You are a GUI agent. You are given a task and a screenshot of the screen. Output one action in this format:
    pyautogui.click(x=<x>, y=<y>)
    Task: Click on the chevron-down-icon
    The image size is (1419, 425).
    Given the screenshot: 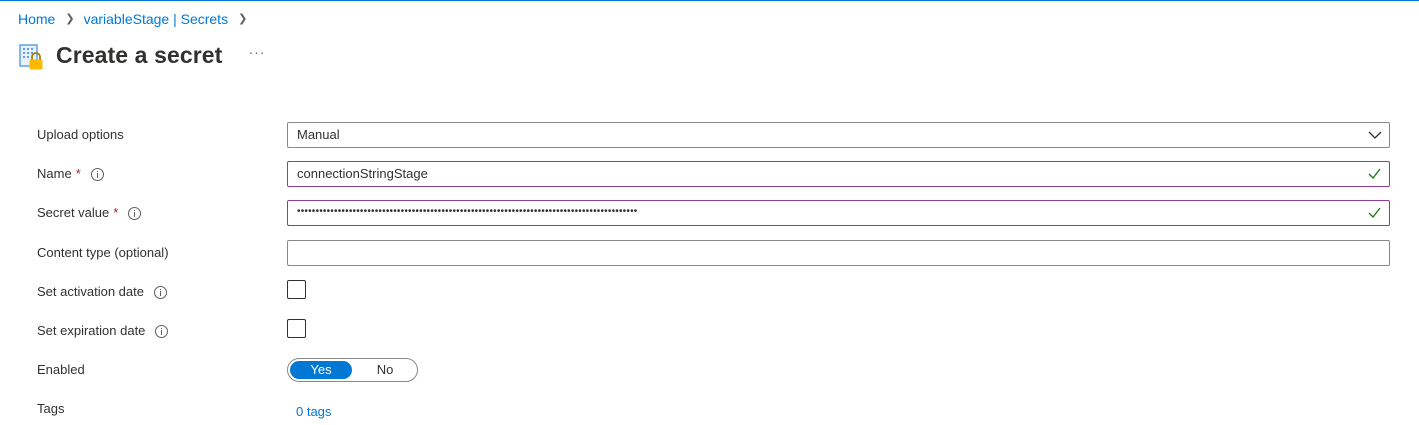 What is the action you would take?
    pyautogui.click(x=1375, y=135)
    